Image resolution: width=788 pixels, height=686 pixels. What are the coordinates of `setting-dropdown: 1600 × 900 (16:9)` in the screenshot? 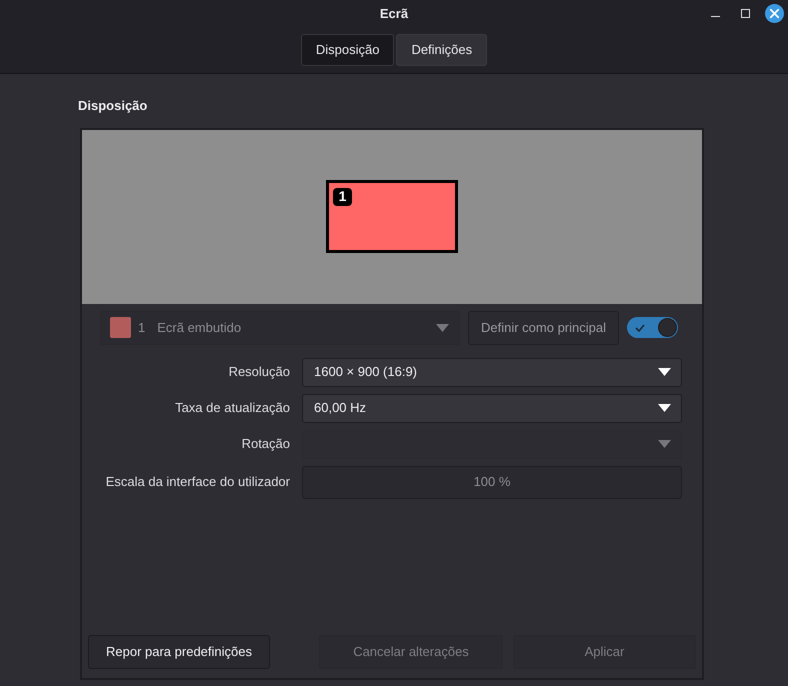 It's located at (492, 372).